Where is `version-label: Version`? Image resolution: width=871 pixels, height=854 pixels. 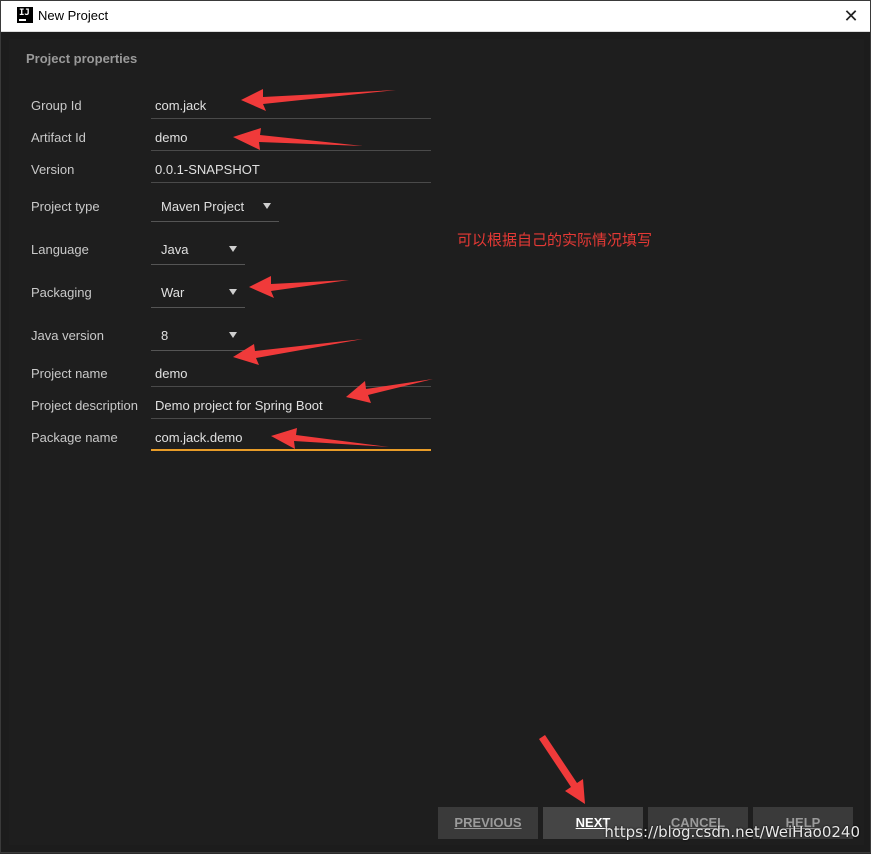 version-label: Version is located at coordinates (53, 169).